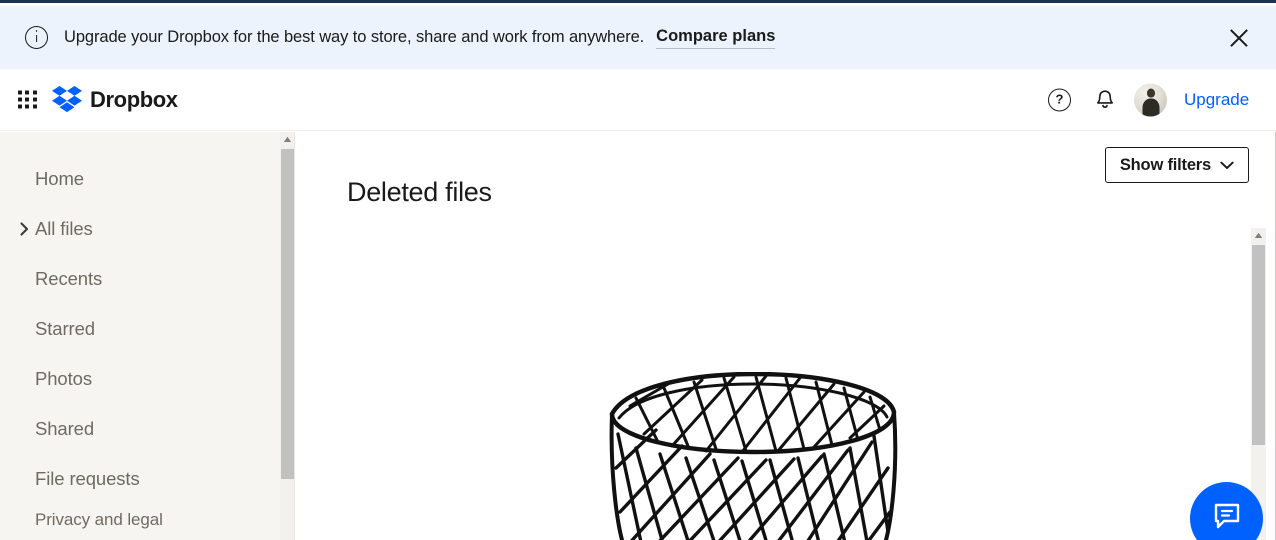 This screenshot has height=540, width=1276. I want to click on chevron-right-icon, so click(24, 229).